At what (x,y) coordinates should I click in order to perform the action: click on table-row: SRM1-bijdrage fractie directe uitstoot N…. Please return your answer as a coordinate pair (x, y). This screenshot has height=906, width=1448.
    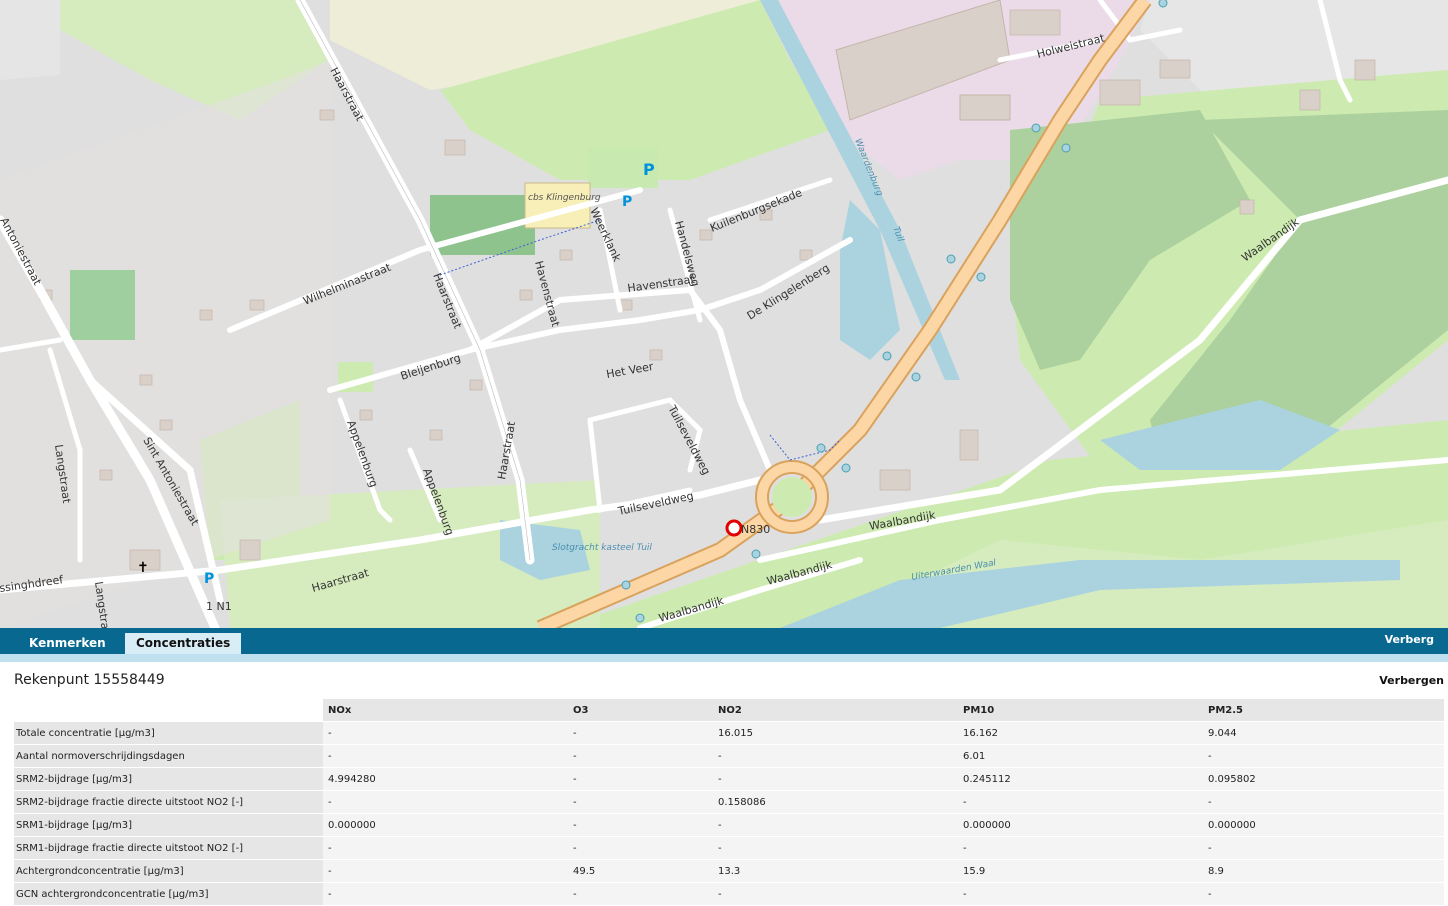
    Looking at the image, I should click on (729, 848).